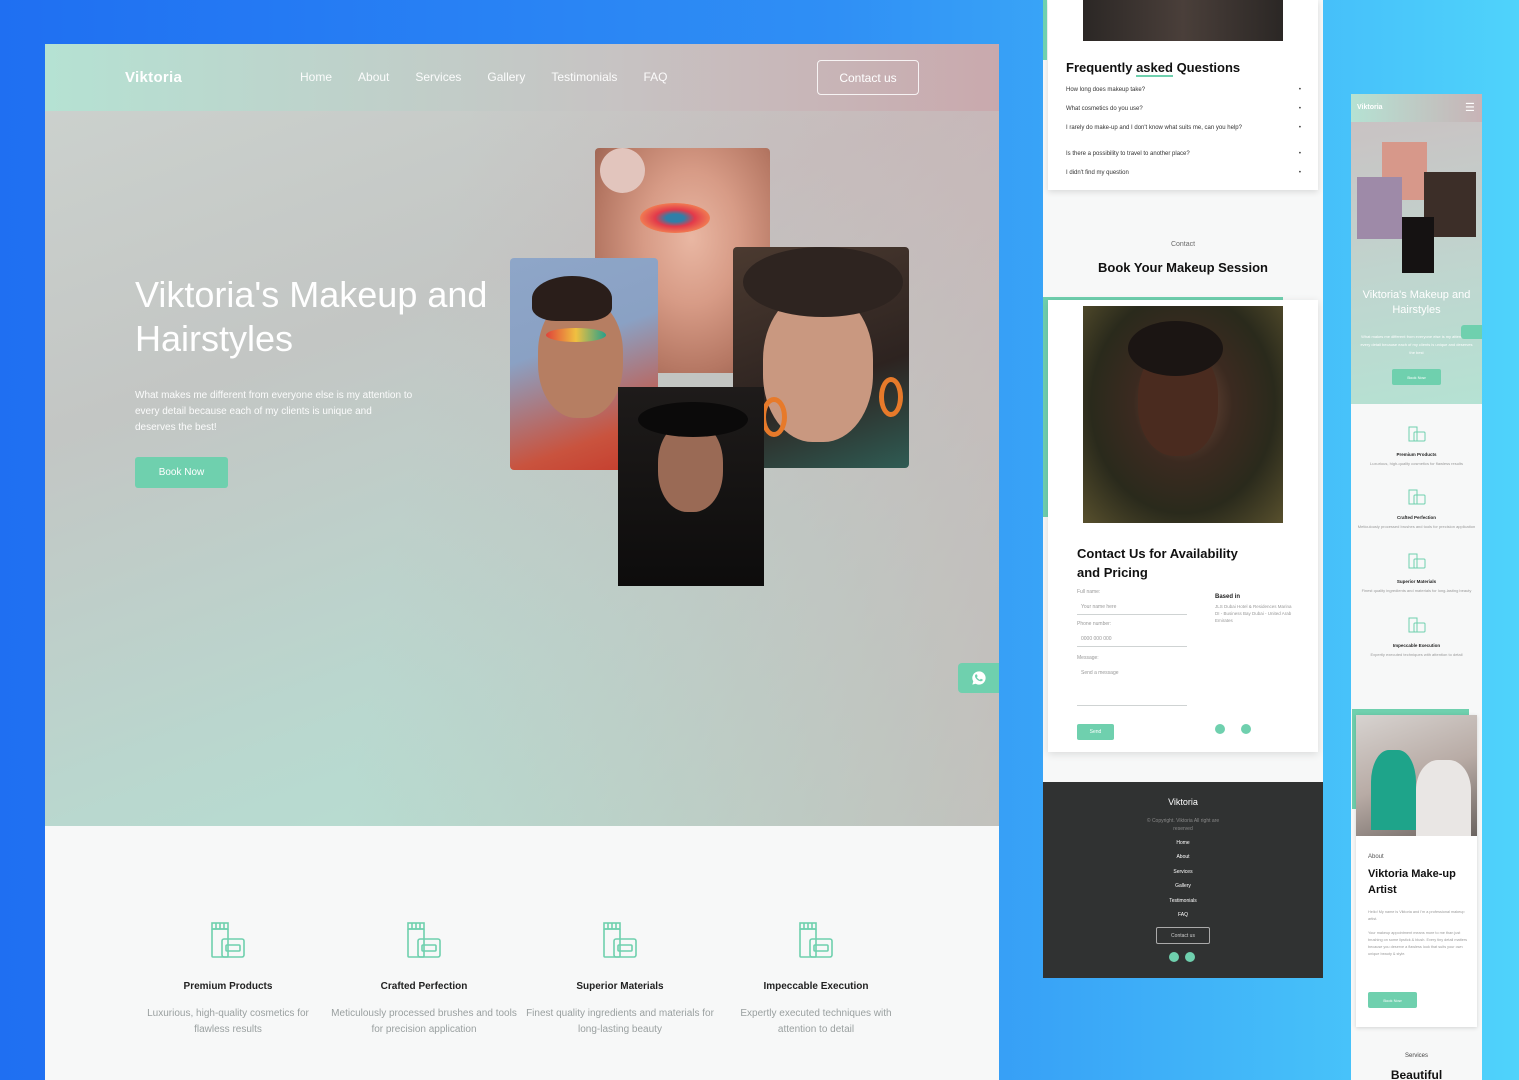 The height and width of the screenshot is (1080, 1519). What do you see at coordinates (1183, 414) in the screenshot?
I see `contact-photo` at bounding box center [1183, 414].